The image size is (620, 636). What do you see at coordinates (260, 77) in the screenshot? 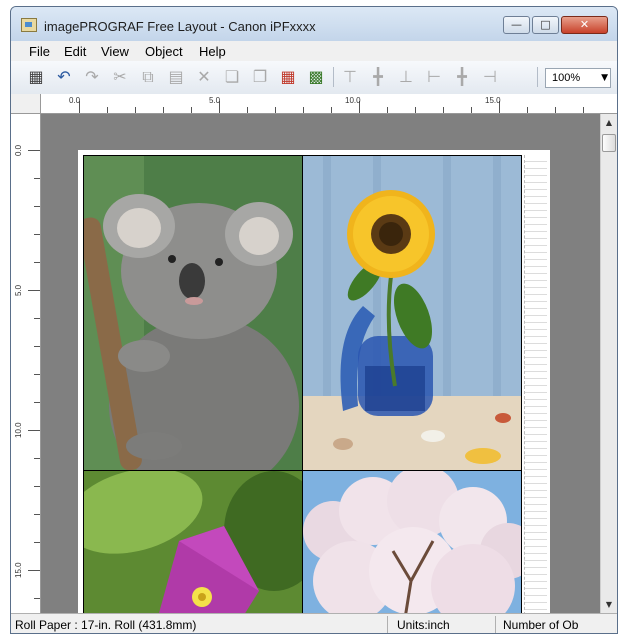
I see `send-back-icon: ❐` at bounding box center [260, 77].